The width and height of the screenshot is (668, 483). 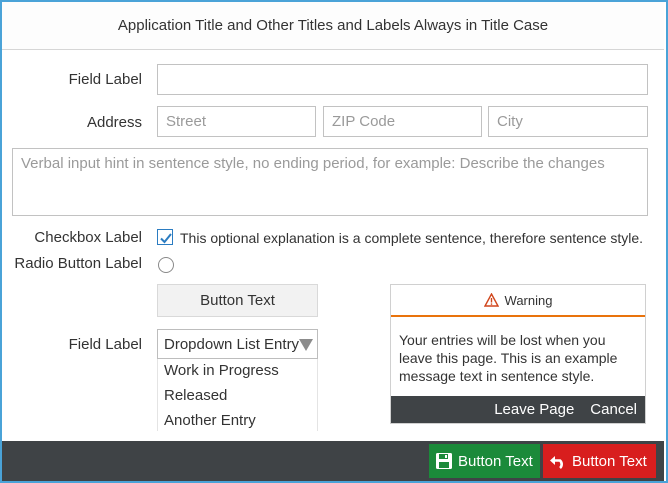 I want to click on undo-button: Button Text, so click(x=599, y=461).